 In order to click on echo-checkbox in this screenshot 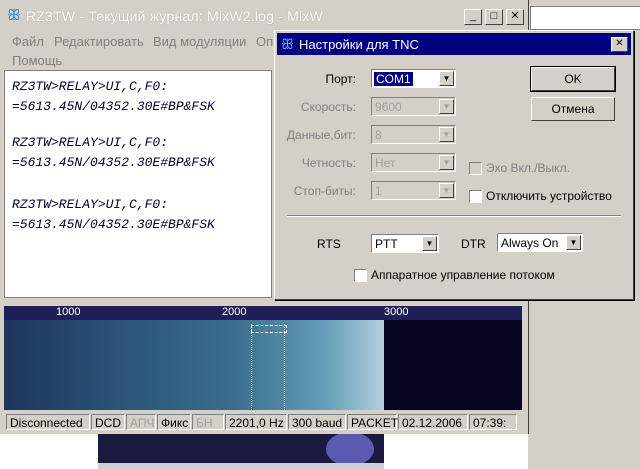, I will do `click(475, 168)`.